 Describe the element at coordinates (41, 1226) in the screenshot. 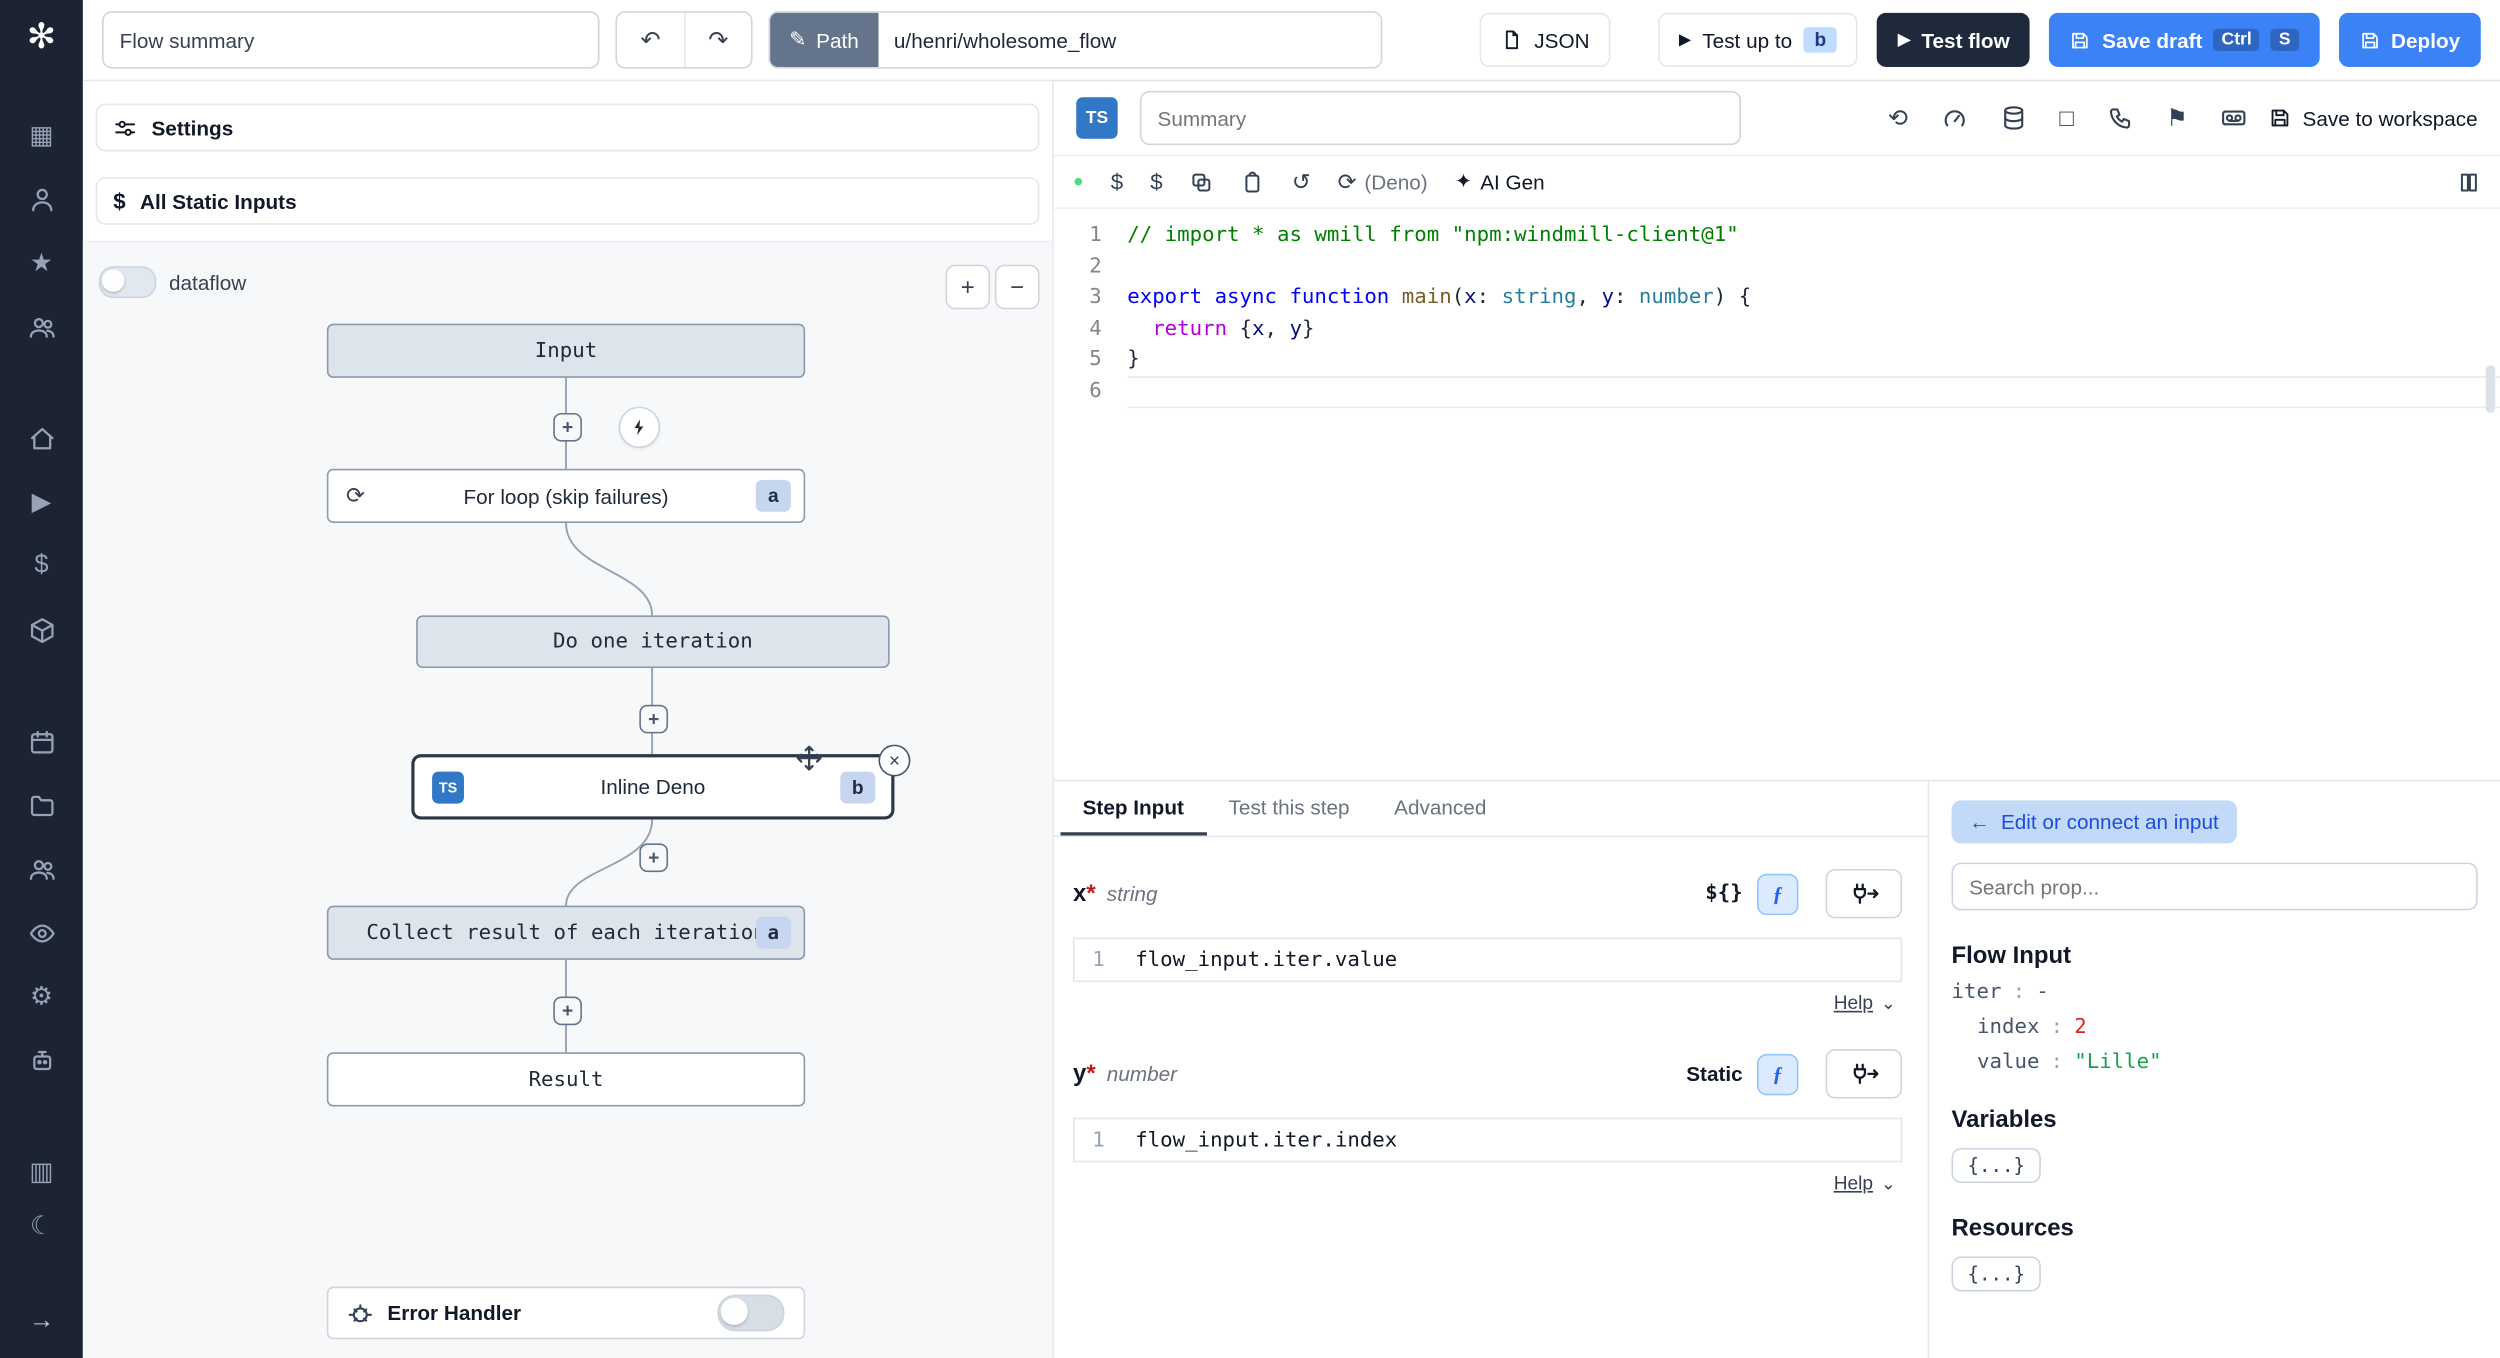

I see `dark-mode-moon-icon: ☾` at that location.